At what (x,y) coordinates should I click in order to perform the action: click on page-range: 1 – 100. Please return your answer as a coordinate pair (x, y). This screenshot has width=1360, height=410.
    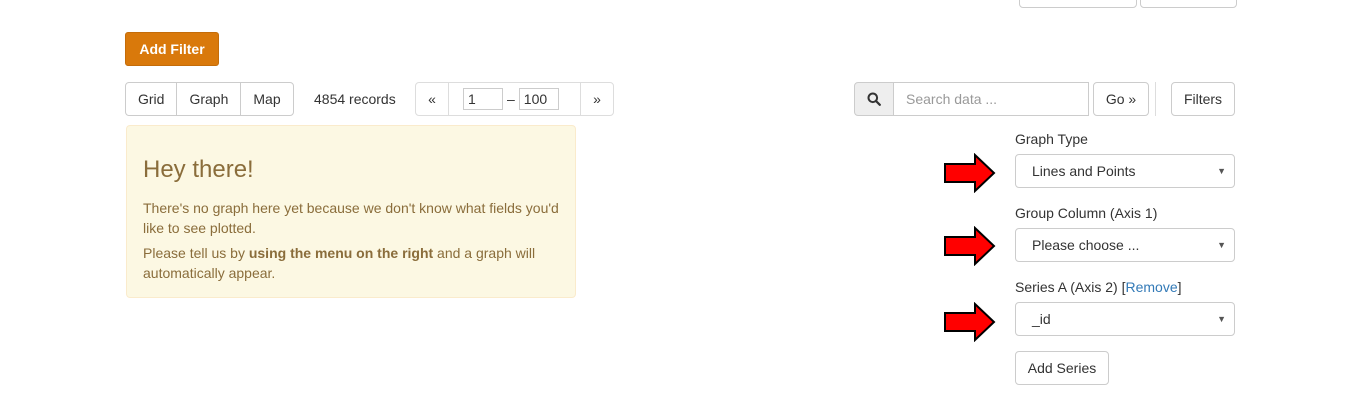
    Looking at the image, I should click on (514, 99).